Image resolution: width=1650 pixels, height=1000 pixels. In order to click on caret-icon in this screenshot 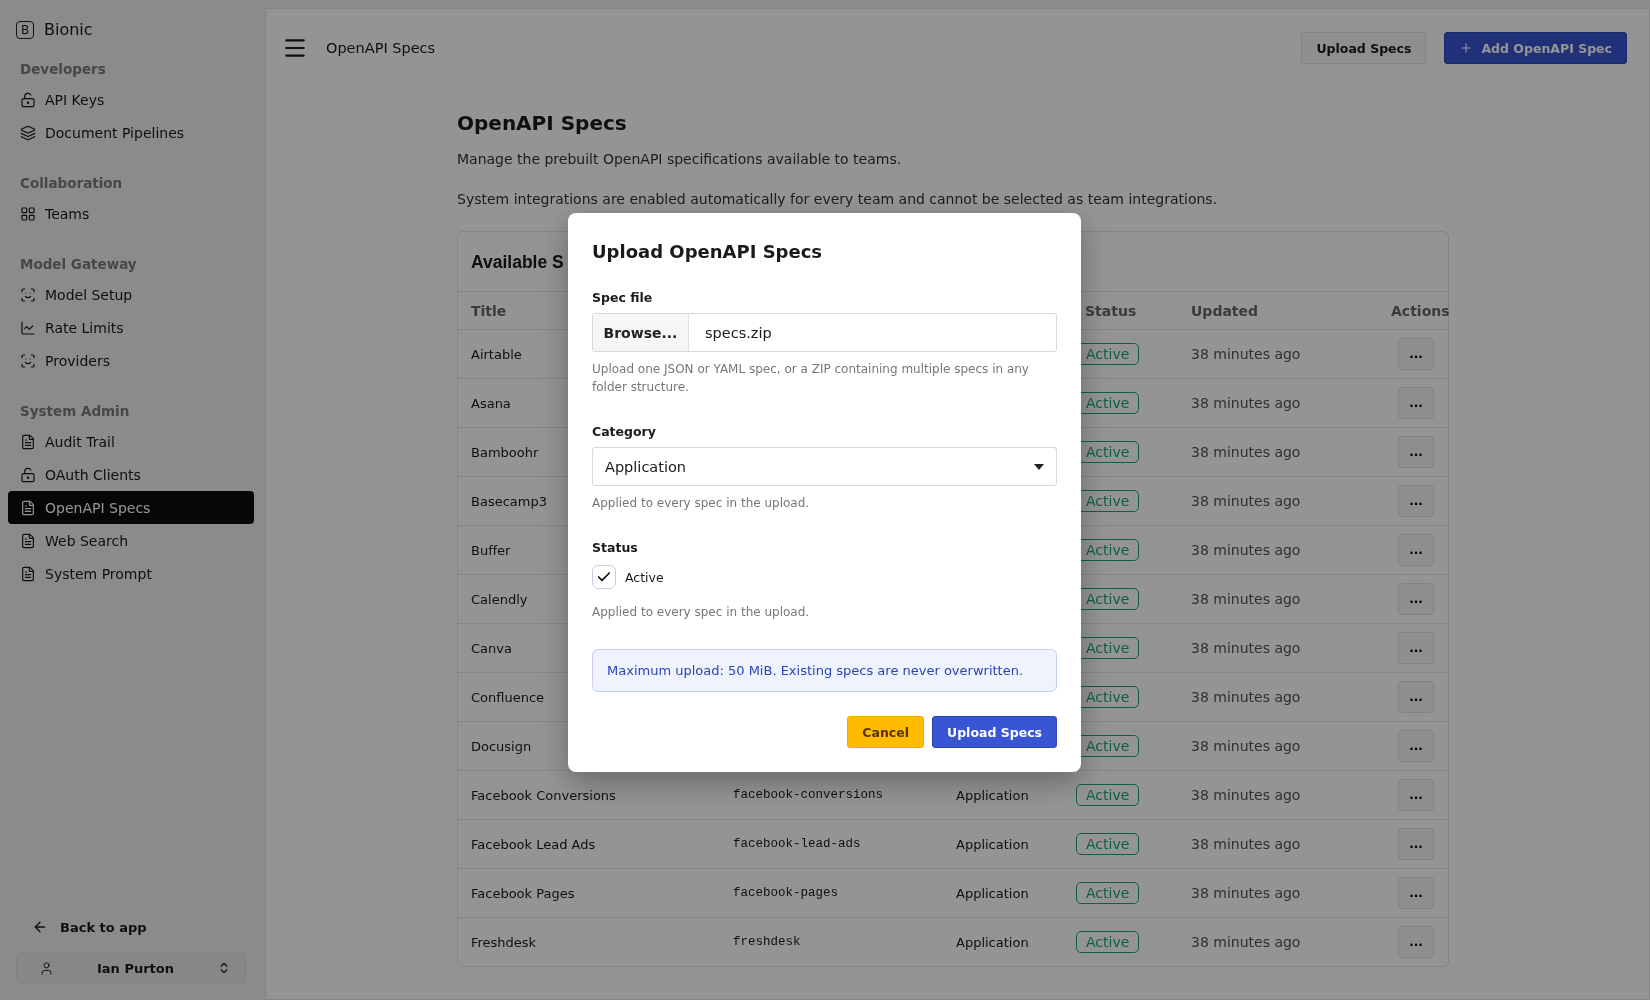, I will do `click(1039, 466)`.